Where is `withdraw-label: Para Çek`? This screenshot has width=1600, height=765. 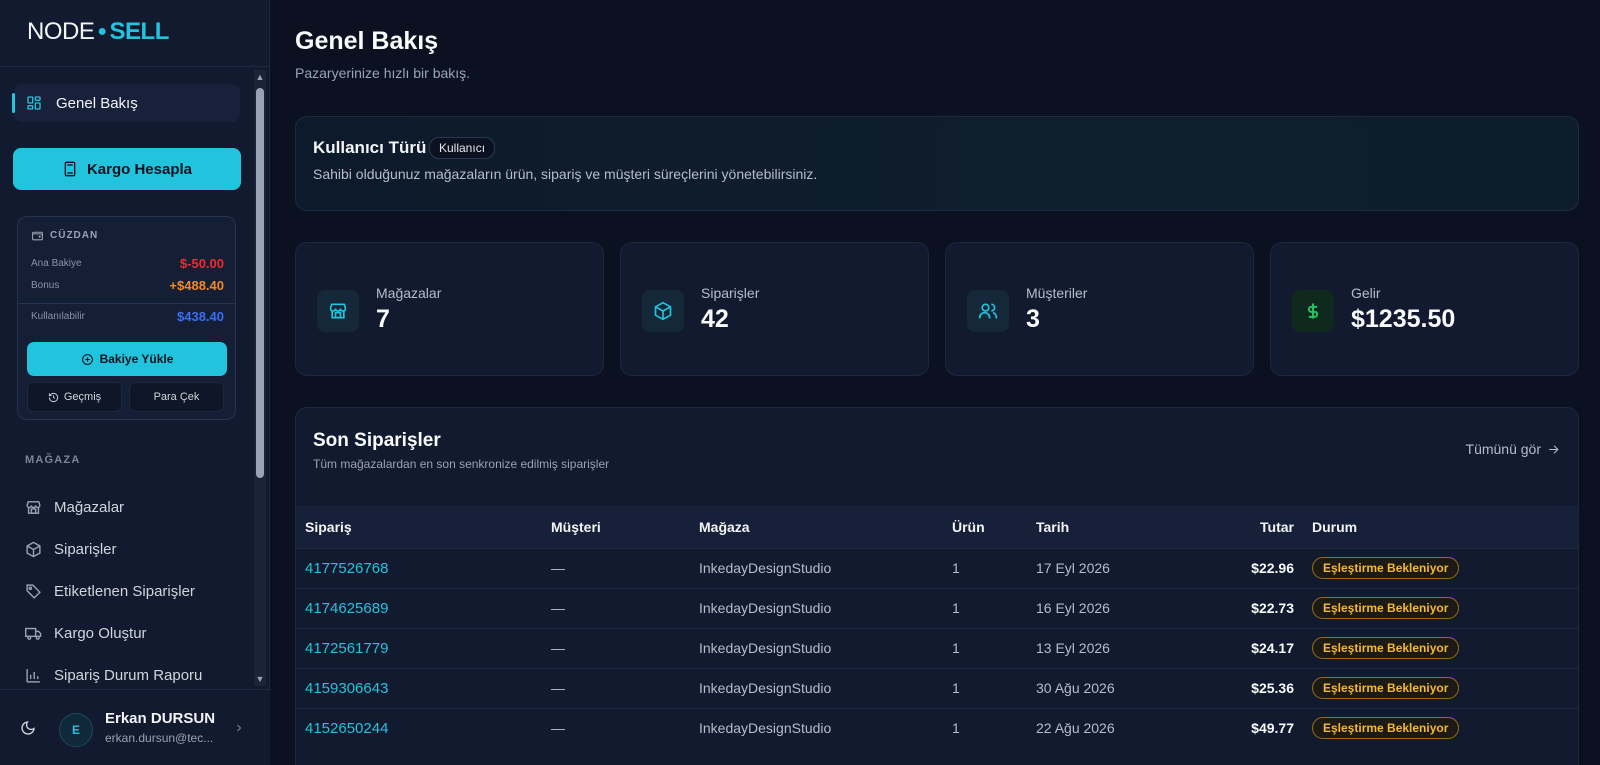
withdraw-label: Para Çek is located at coordinates (176, 397).